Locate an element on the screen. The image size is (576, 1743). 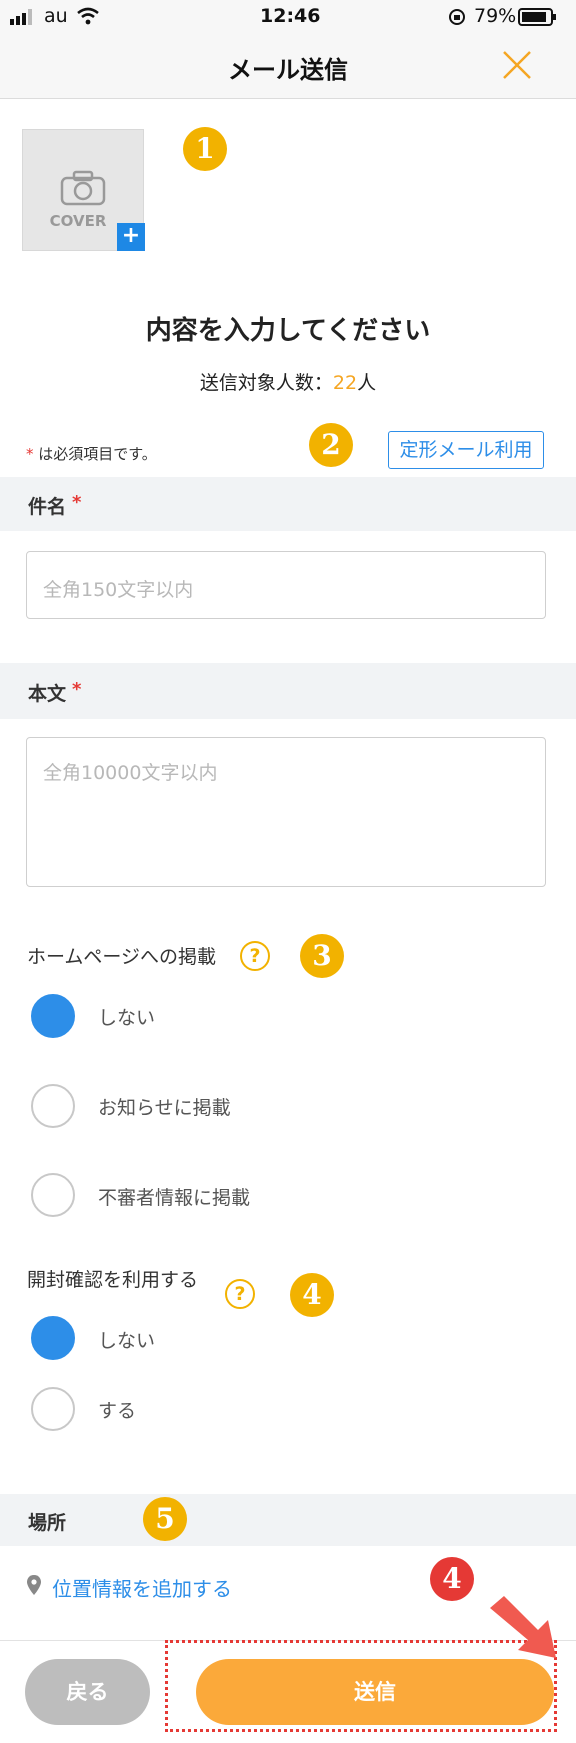
read-receipt-option-yes: する is located at coordinates (117, 1409).